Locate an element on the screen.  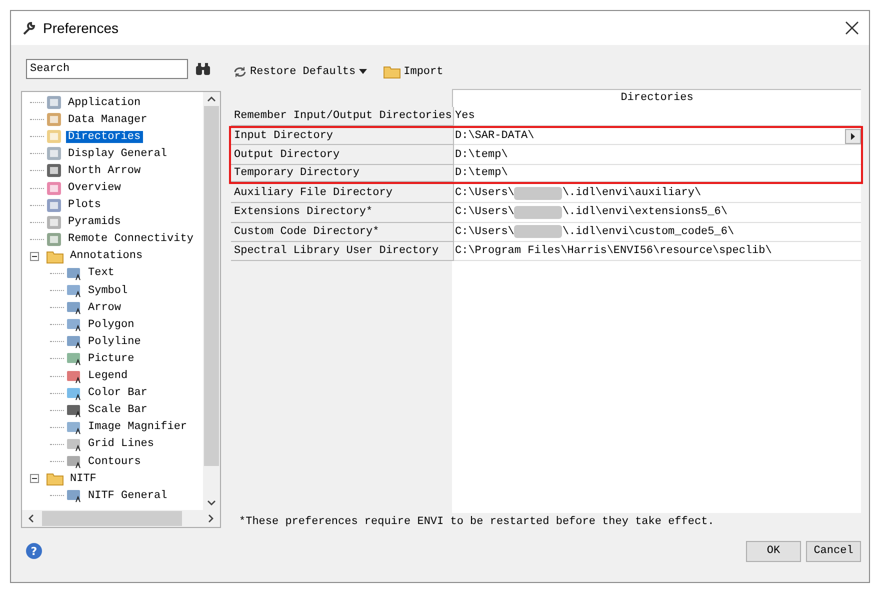
vertical-scrollbar is located at coordinates (211, 301).